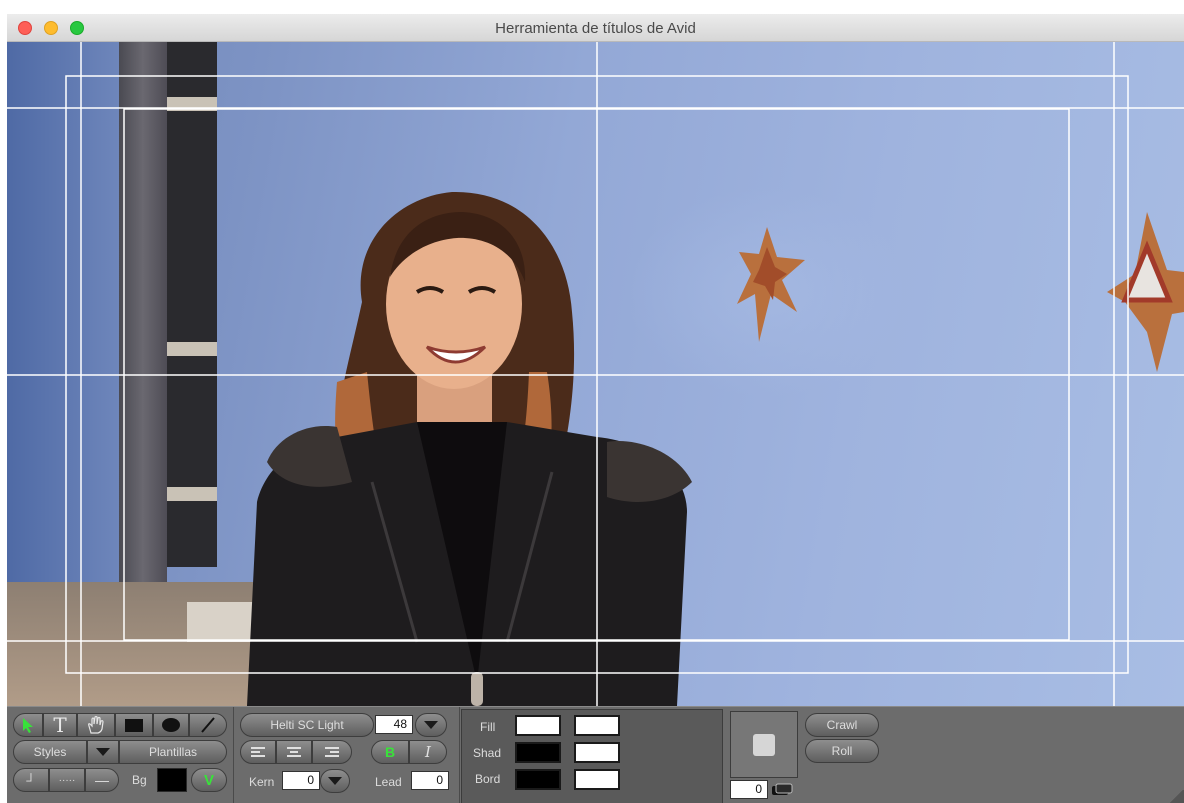  I want to click on arrow-icon, so click(28, 725).